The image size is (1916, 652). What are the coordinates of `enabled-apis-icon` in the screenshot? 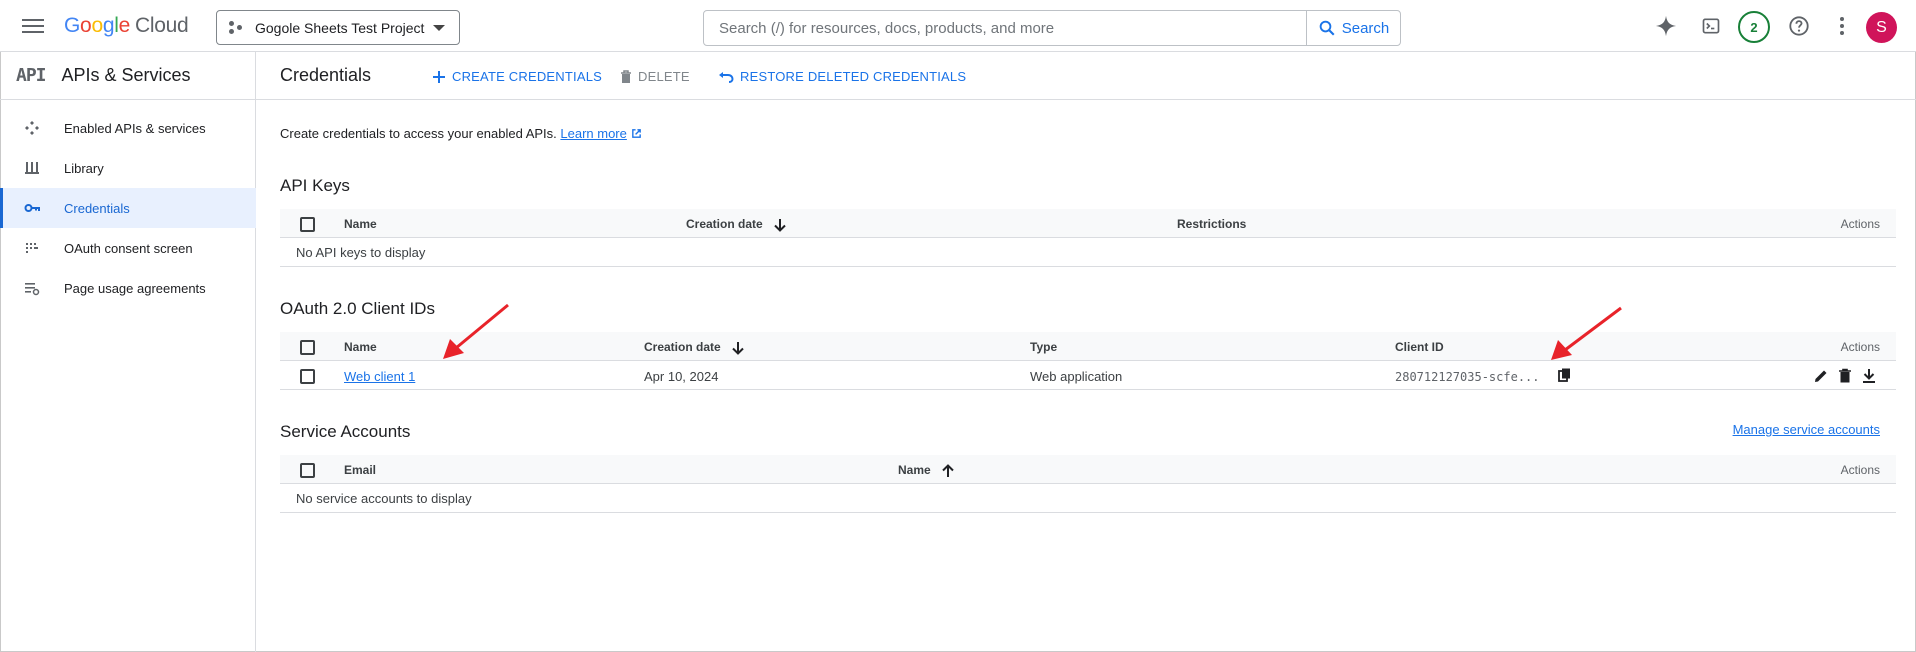 It's located at (32, 128).